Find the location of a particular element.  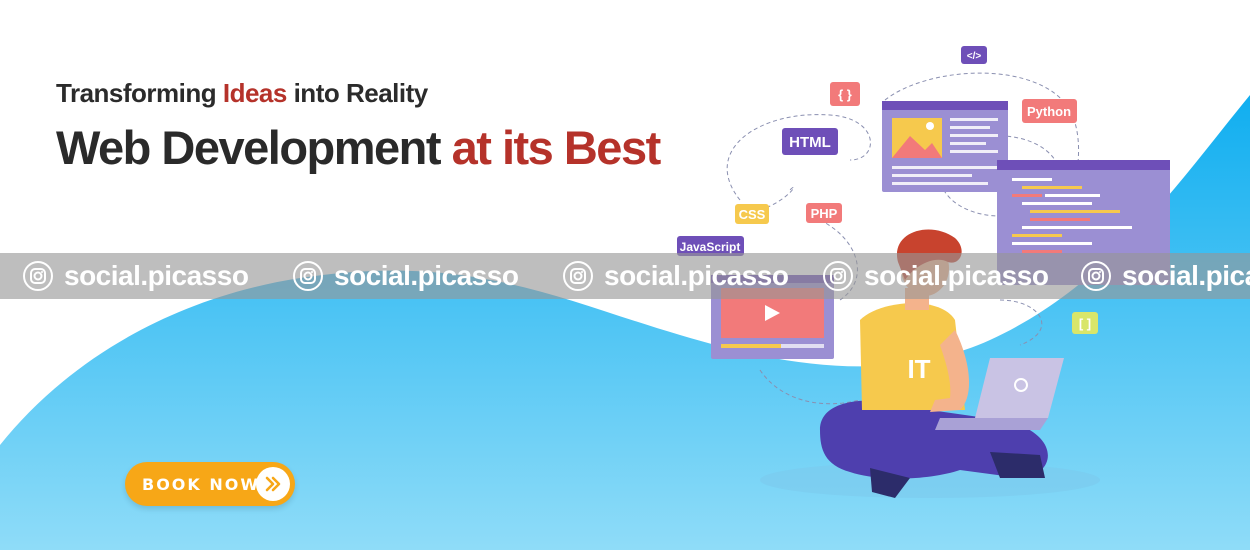

html-tag: HTML is located at coordinates (810, 141).